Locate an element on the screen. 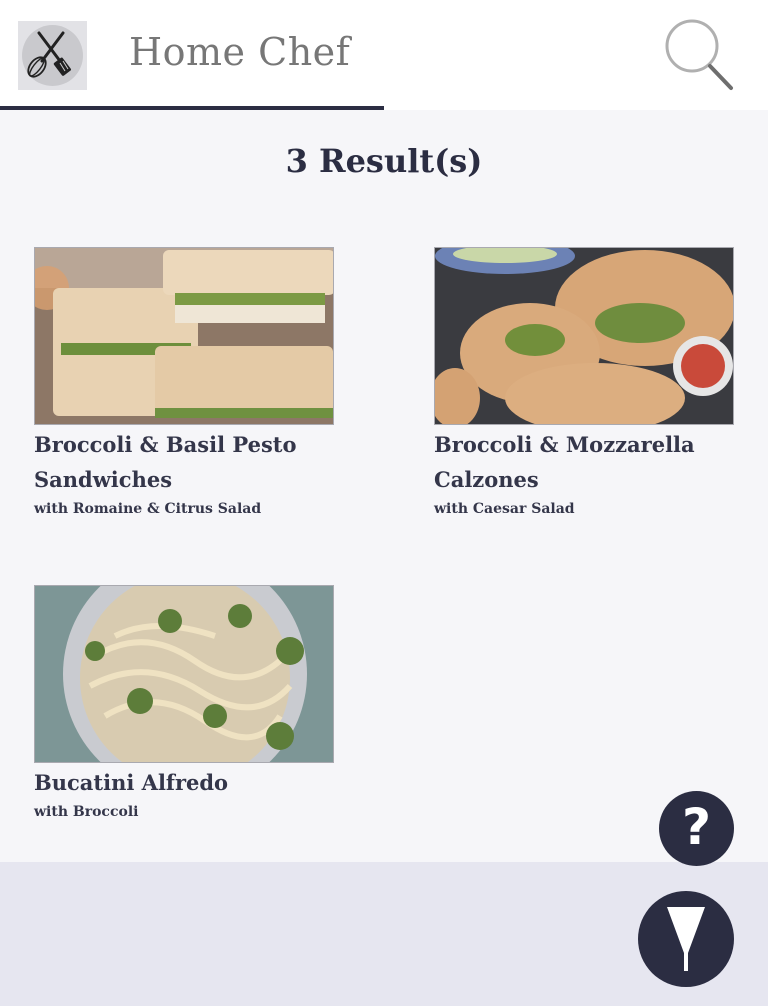 Image resolution: width=768 pixels, height=1006 pixels. results-count-heading: 3 Result(s) is located at coordinates (384, 161).